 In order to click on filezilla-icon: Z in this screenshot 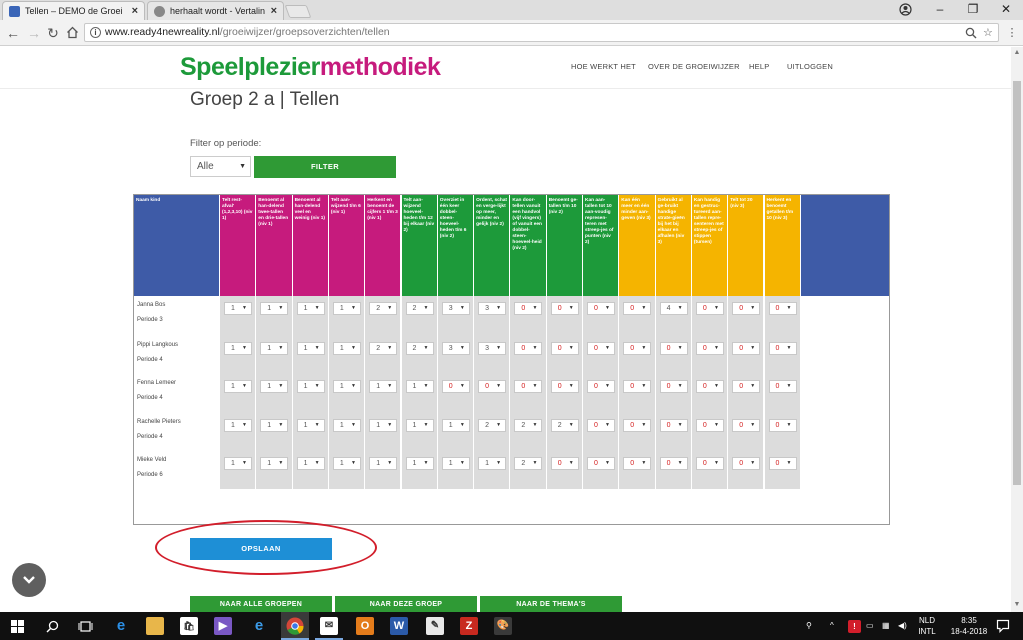, I will do `click(469, 626)`.